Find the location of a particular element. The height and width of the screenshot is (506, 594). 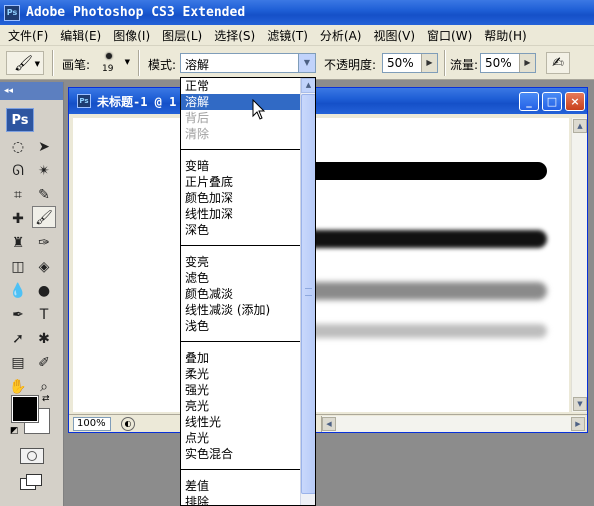

blend-mode-option: 溶解 is located at coordinates (240, 102).